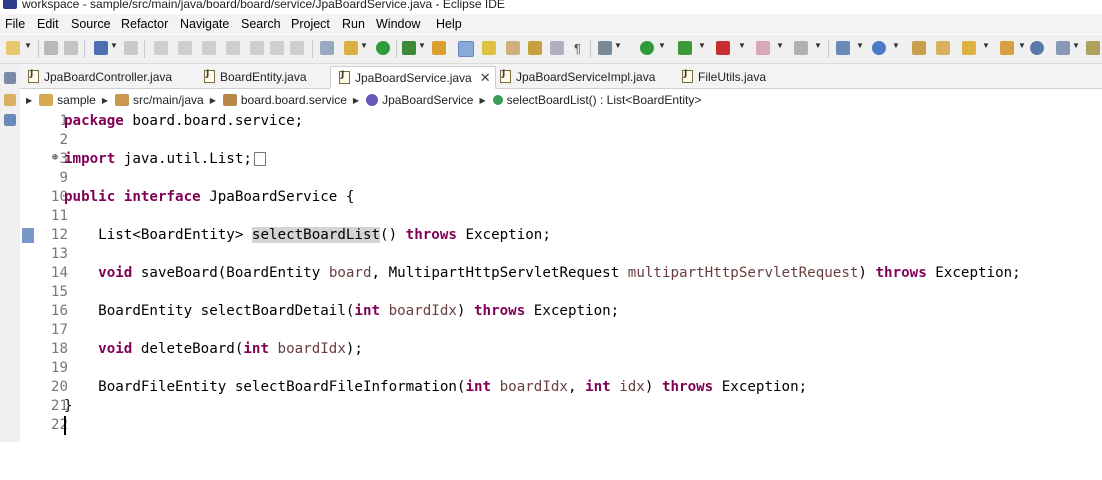 The width and height of the screenshot is (1102, 480). I want to click on terminate-icon, so click(209, 48).